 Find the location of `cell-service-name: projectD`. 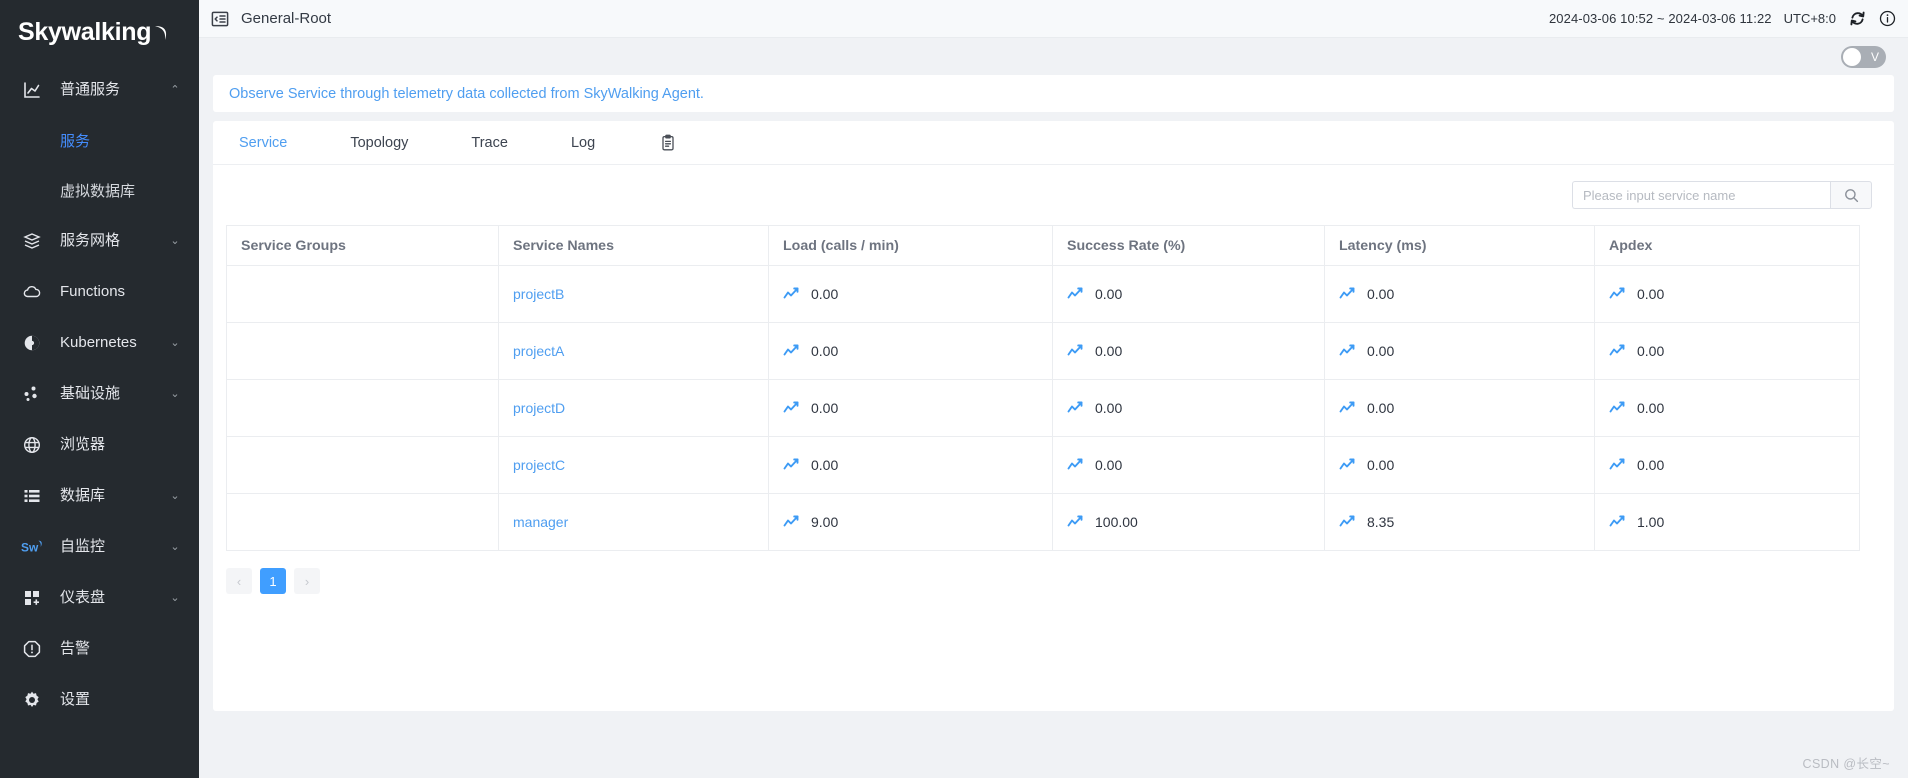

cell-service-name: projectD is located at coordinates (633, 408).